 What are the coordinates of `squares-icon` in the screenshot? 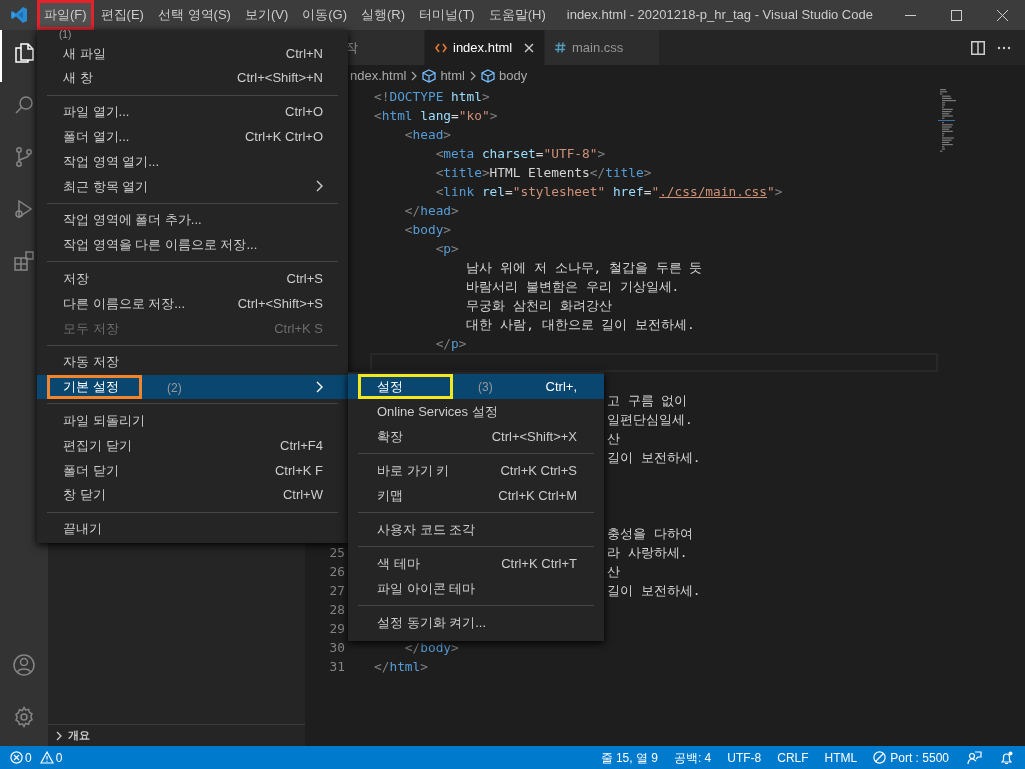 It's located at (24, 261).